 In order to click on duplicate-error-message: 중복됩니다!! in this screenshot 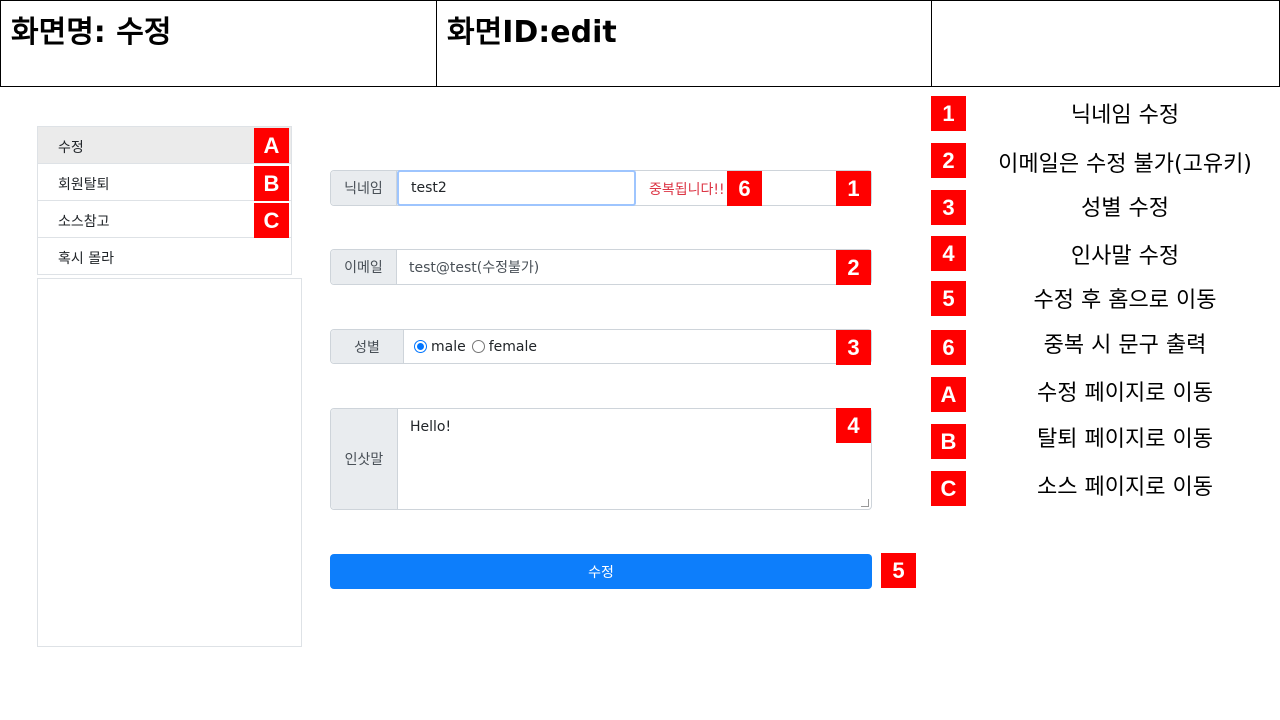, I will do `click(687, 190)`.